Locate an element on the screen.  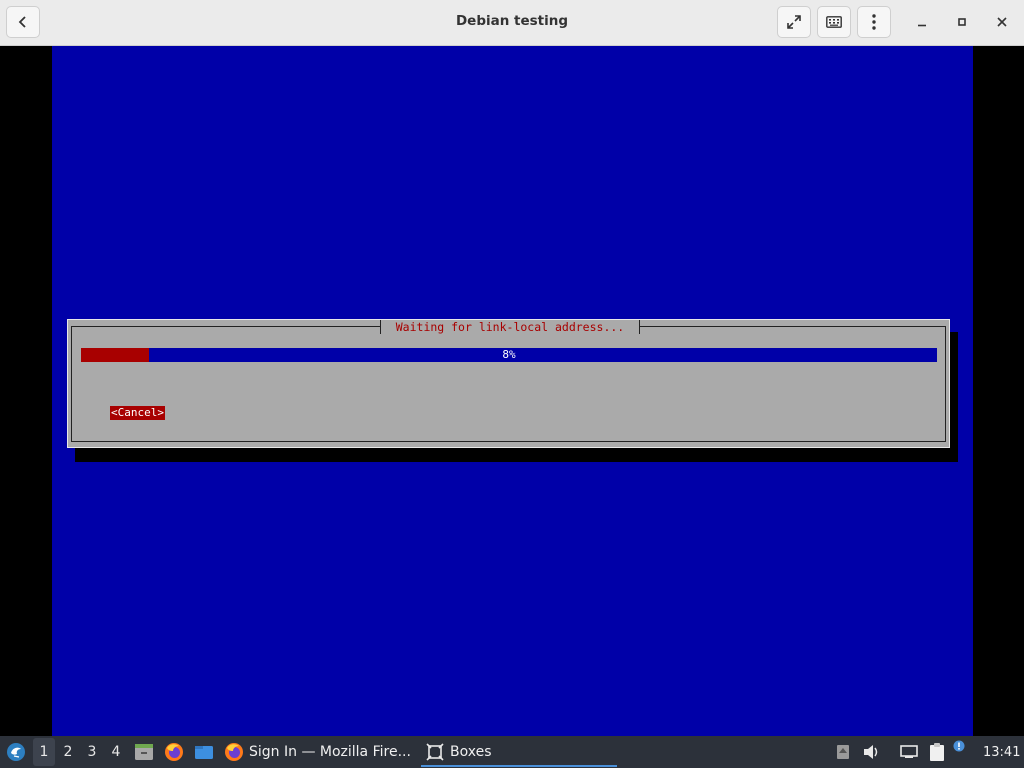
workspace-1: 1 is located at coordinates (44, 752).